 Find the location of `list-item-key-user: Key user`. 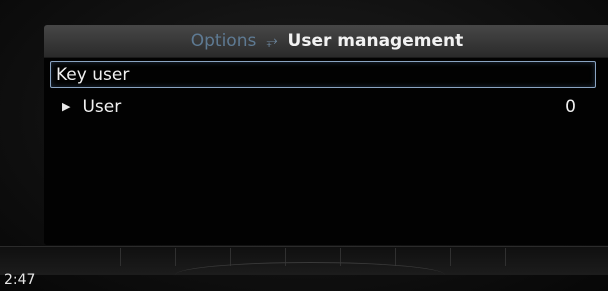

list-item-key-user: Key user is located at coordinates (323, 74).